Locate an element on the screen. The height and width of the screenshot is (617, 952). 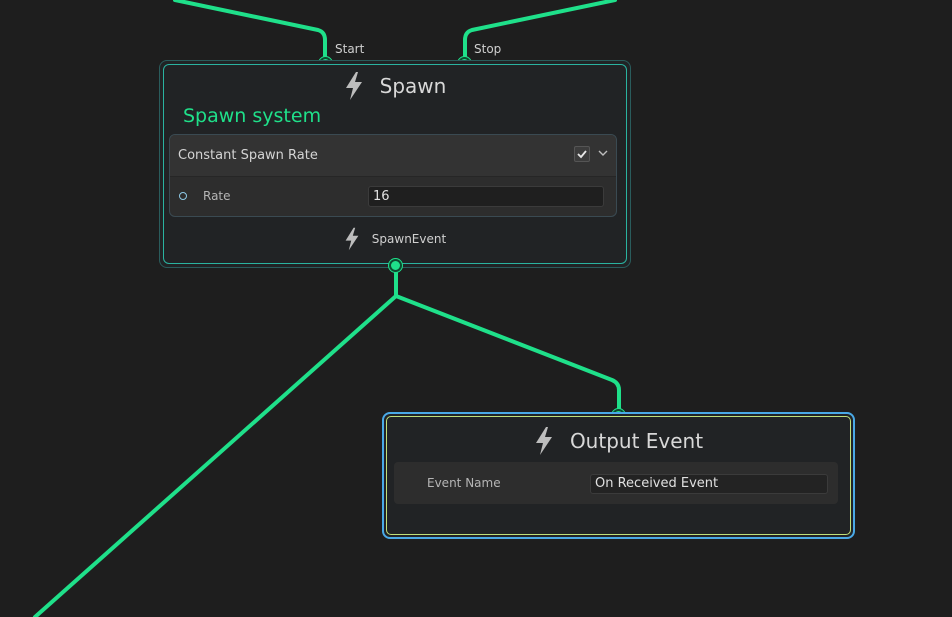
wire-spawnevent-to-output is located at coordinates (507, 340).